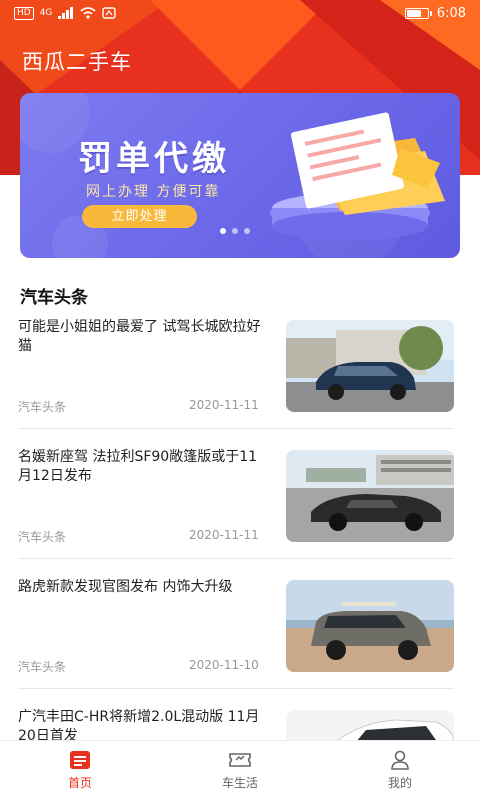 Image resolution: width=480 pixels, height=800 pixels. I want to click on car-ticket-icon, so click(240, 760).